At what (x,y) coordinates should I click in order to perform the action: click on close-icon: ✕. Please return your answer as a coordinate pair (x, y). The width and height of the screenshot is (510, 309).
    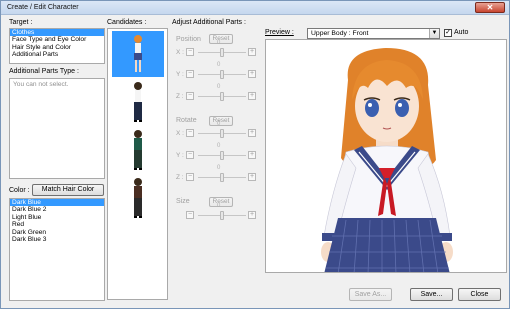
    Looking at the image, I should click on (490, 7).